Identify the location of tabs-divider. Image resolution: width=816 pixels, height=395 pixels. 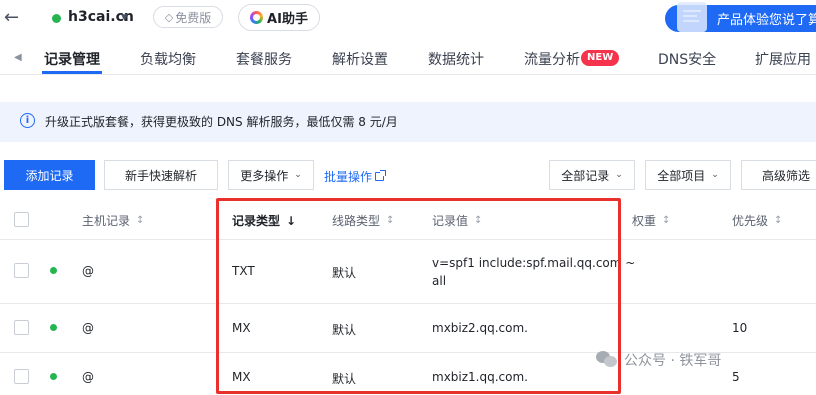
(408, 74).